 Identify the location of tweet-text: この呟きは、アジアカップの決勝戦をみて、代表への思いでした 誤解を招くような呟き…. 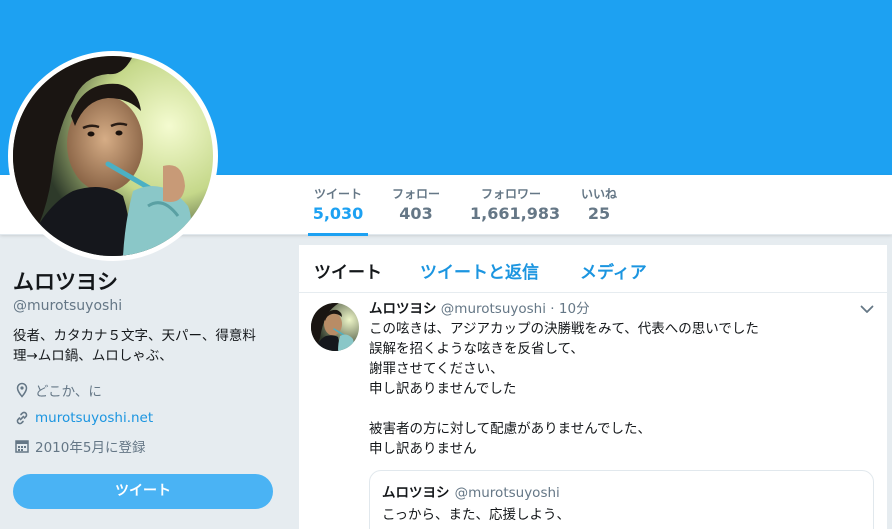
(609, 389).